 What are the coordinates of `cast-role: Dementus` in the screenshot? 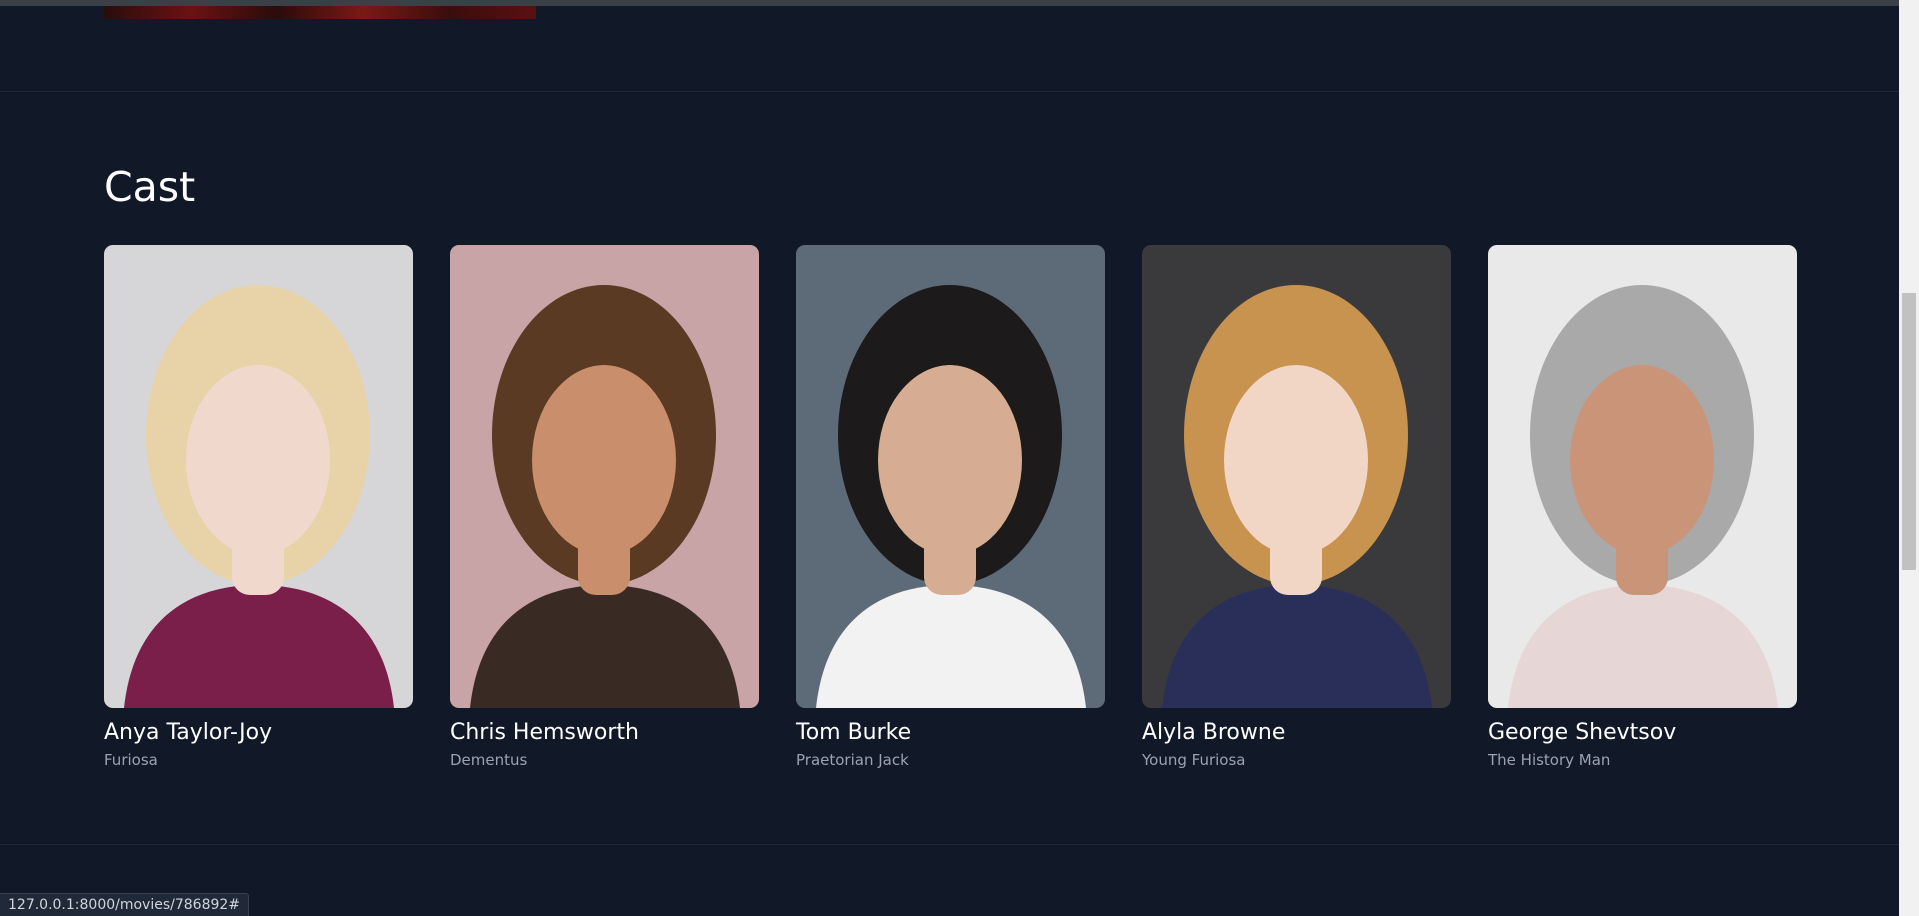 It's located at (489, 760).